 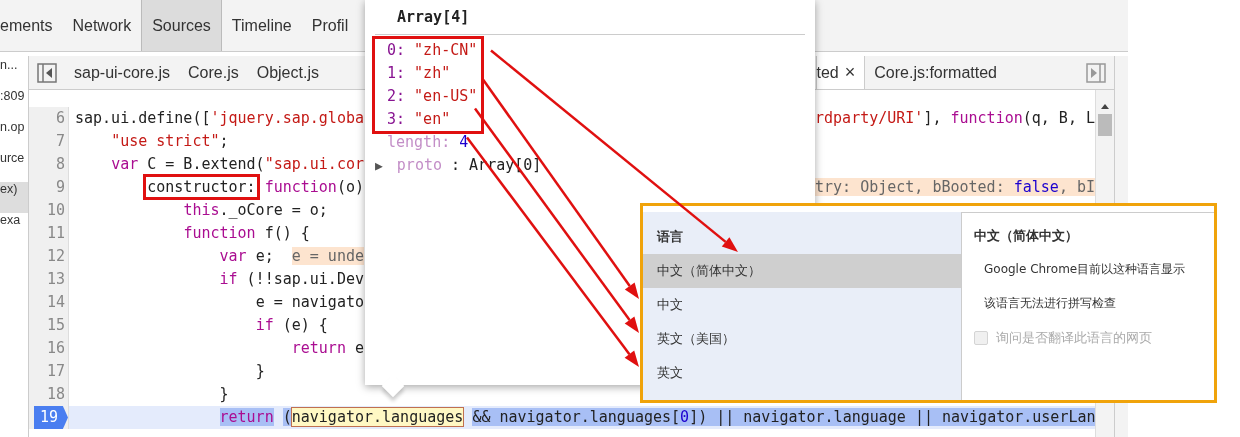 I want to click on code-line: if (!!sap.ui.Dev, so click(x=291, y=279).